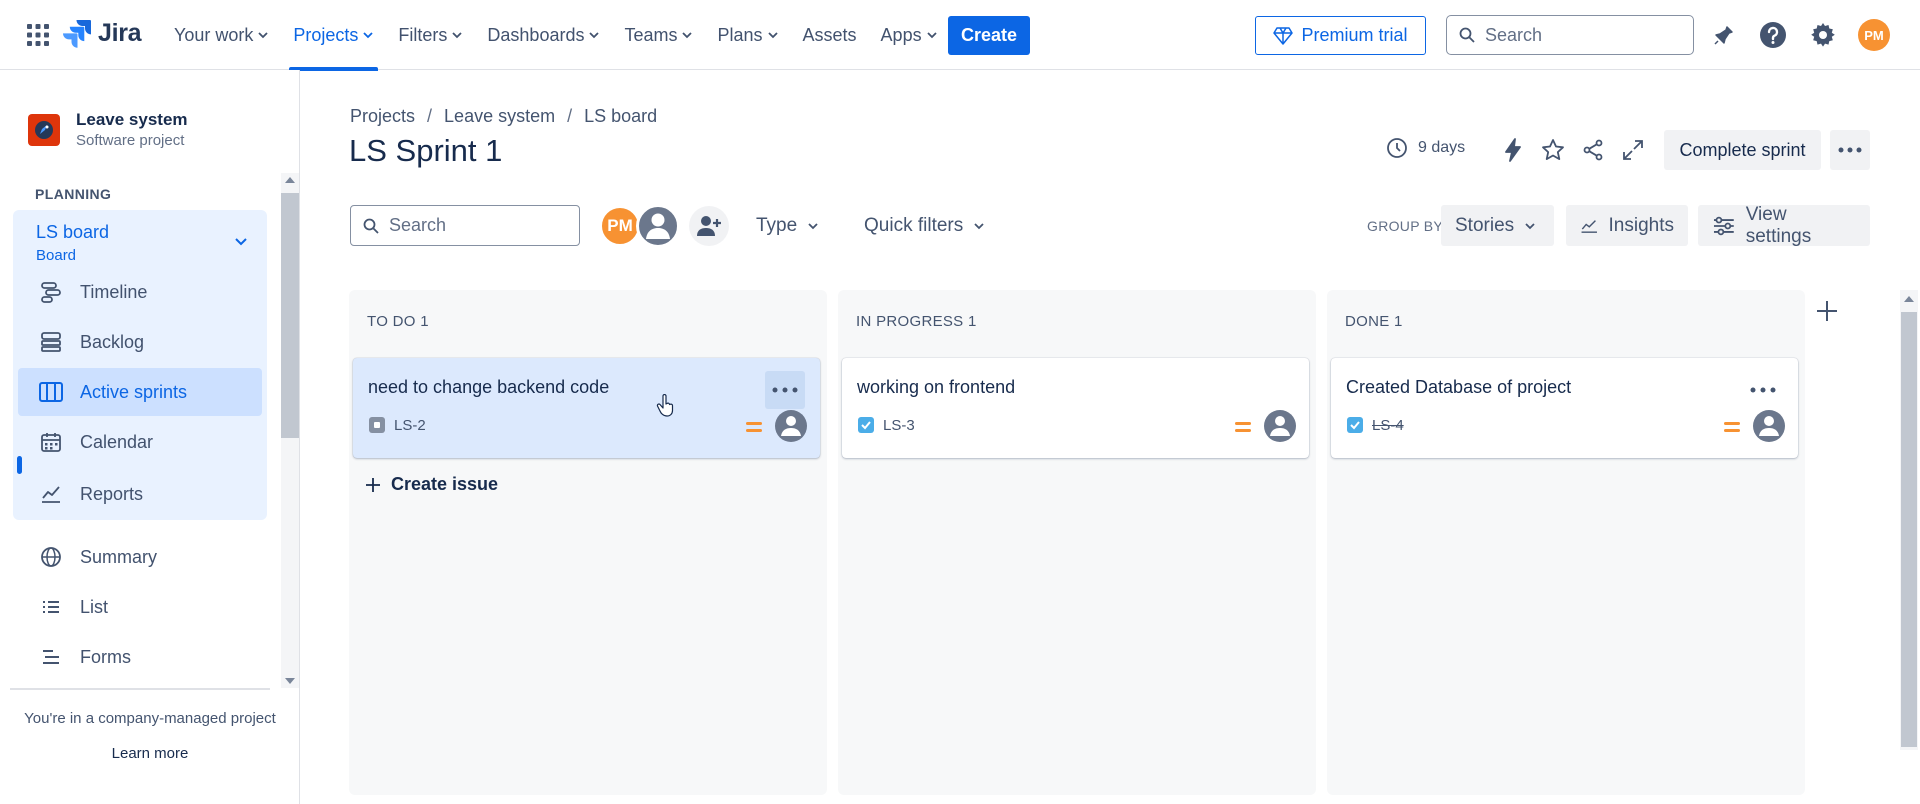  I want to click on premium-trial-button: Premium trial, so click(1340, 35).